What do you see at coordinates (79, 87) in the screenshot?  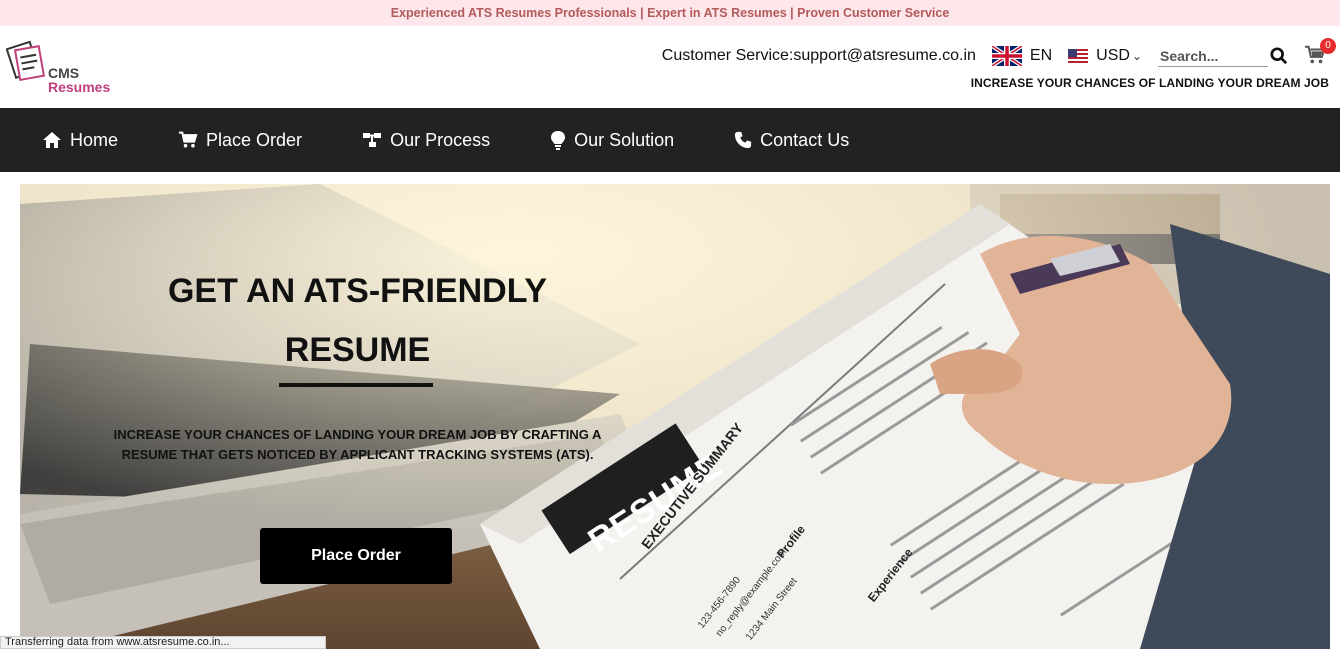 I see `logo-text-resumes: Resumes` at bounding box center [79, 87].